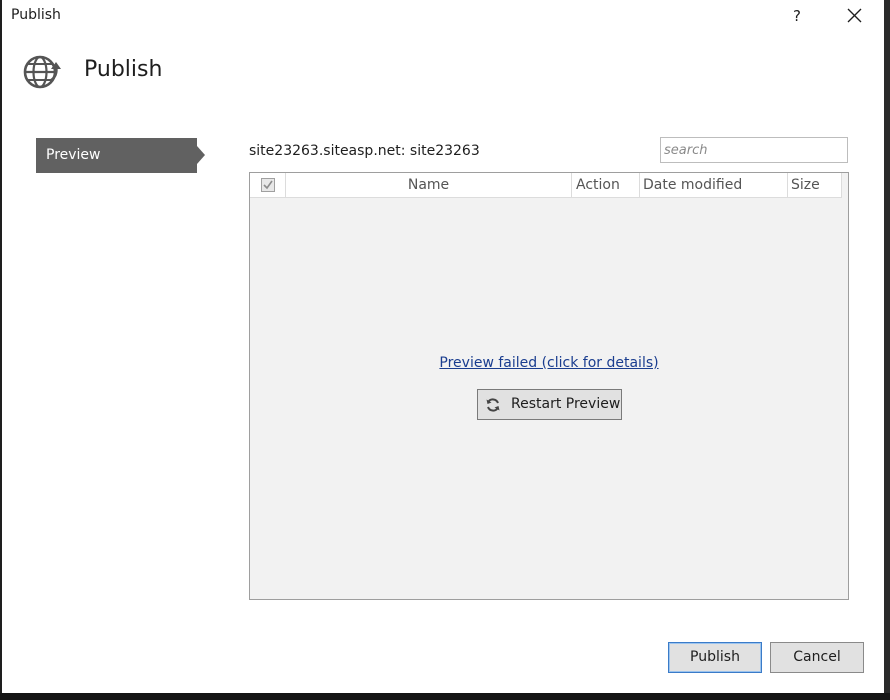 This screenshot has height=700, width=890. I want to click on background-window-edge-bottom, so click(445, 696).